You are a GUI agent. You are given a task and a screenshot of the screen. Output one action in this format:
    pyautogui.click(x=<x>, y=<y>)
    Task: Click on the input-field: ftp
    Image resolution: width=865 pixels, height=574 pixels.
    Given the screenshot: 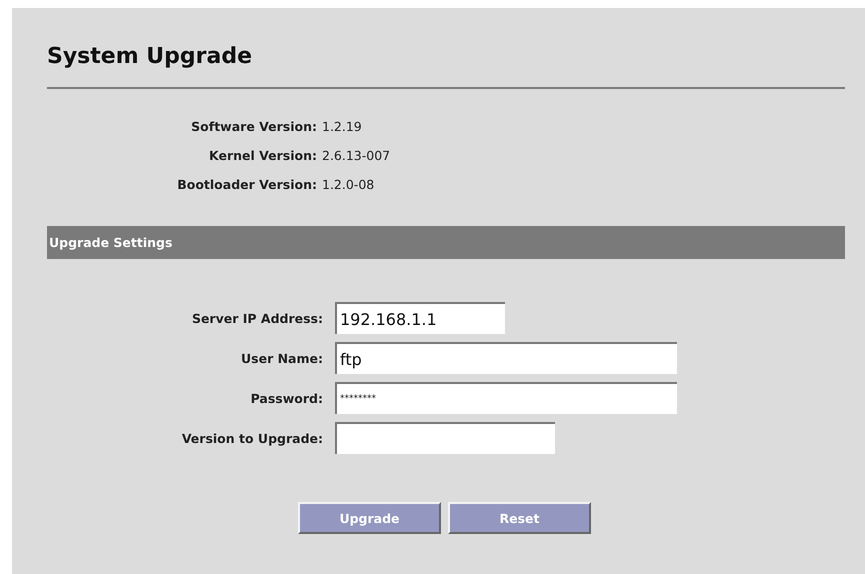 What is the action you would take?
    pyautogui.click(x=506, y=358)
    